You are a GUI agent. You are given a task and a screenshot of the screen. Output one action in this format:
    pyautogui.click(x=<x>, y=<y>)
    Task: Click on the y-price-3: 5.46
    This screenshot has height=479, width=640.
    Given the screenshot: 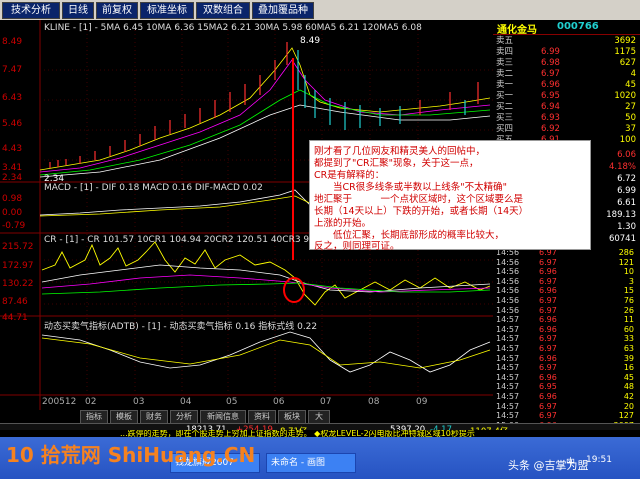 What is the action you would take?
    pyautogui.click(x=12, y=124)
    